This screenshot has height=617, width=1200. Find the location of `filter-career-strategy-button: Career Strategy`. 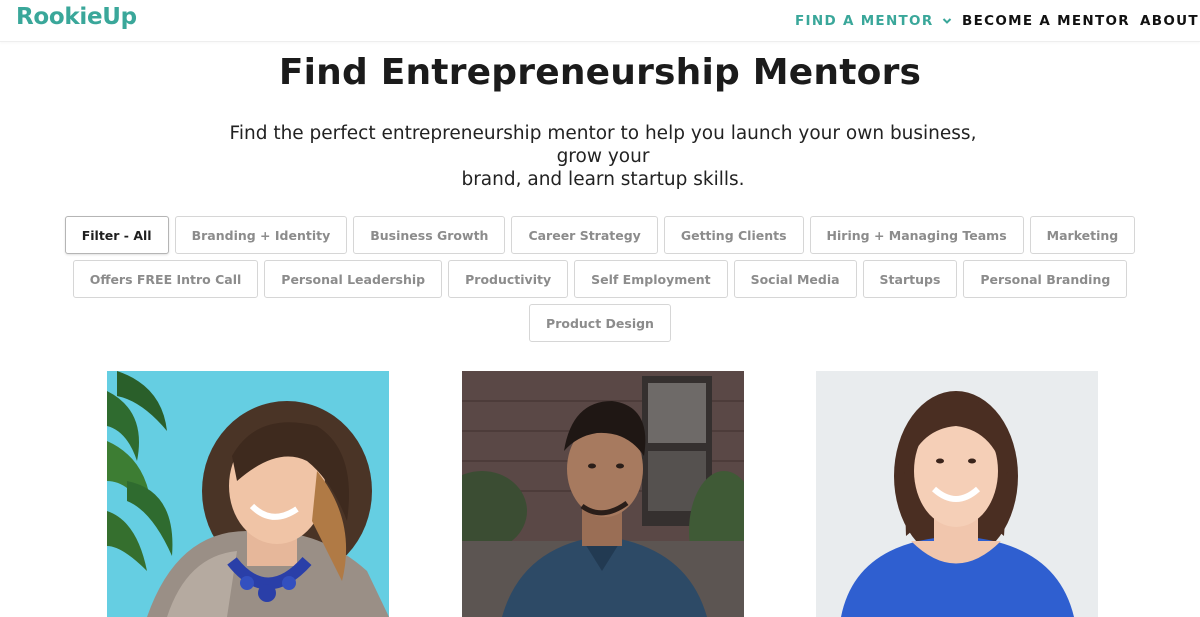

filter-career-strategy-button: Career Strategy is located at coordinates (584, 235).